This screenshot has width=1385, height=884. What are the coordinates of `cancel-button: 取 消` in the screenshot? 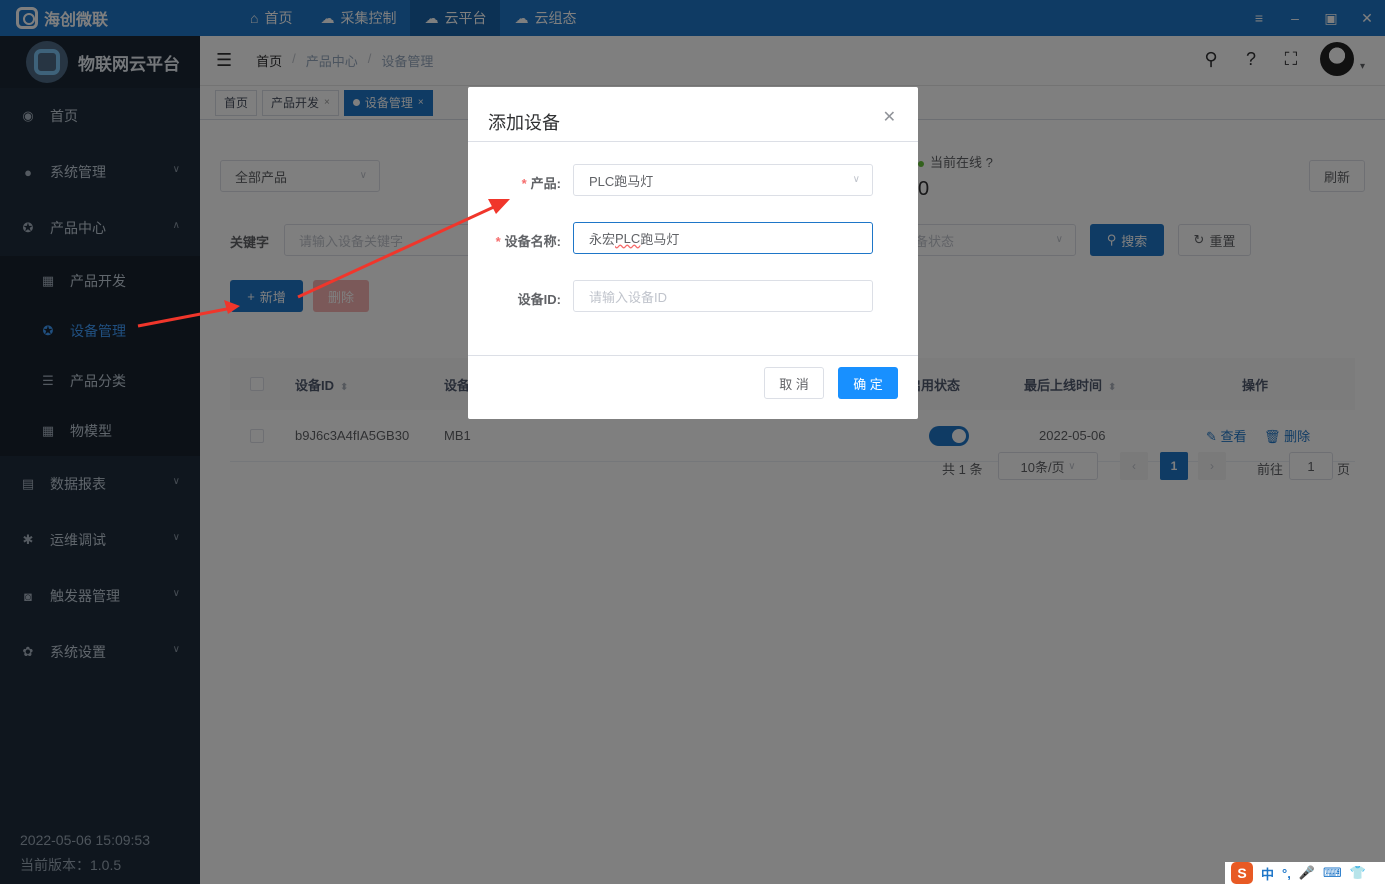 It's located at (794, 383).